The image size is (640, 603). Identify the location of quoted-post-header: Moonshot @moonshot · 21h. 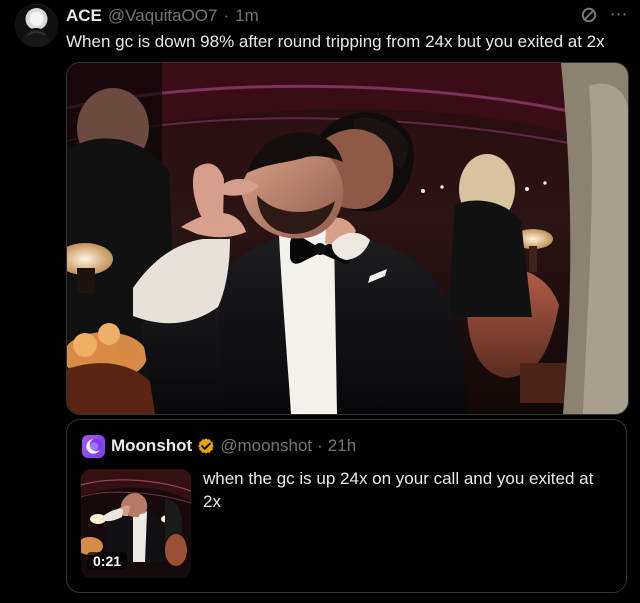
(233, 446).